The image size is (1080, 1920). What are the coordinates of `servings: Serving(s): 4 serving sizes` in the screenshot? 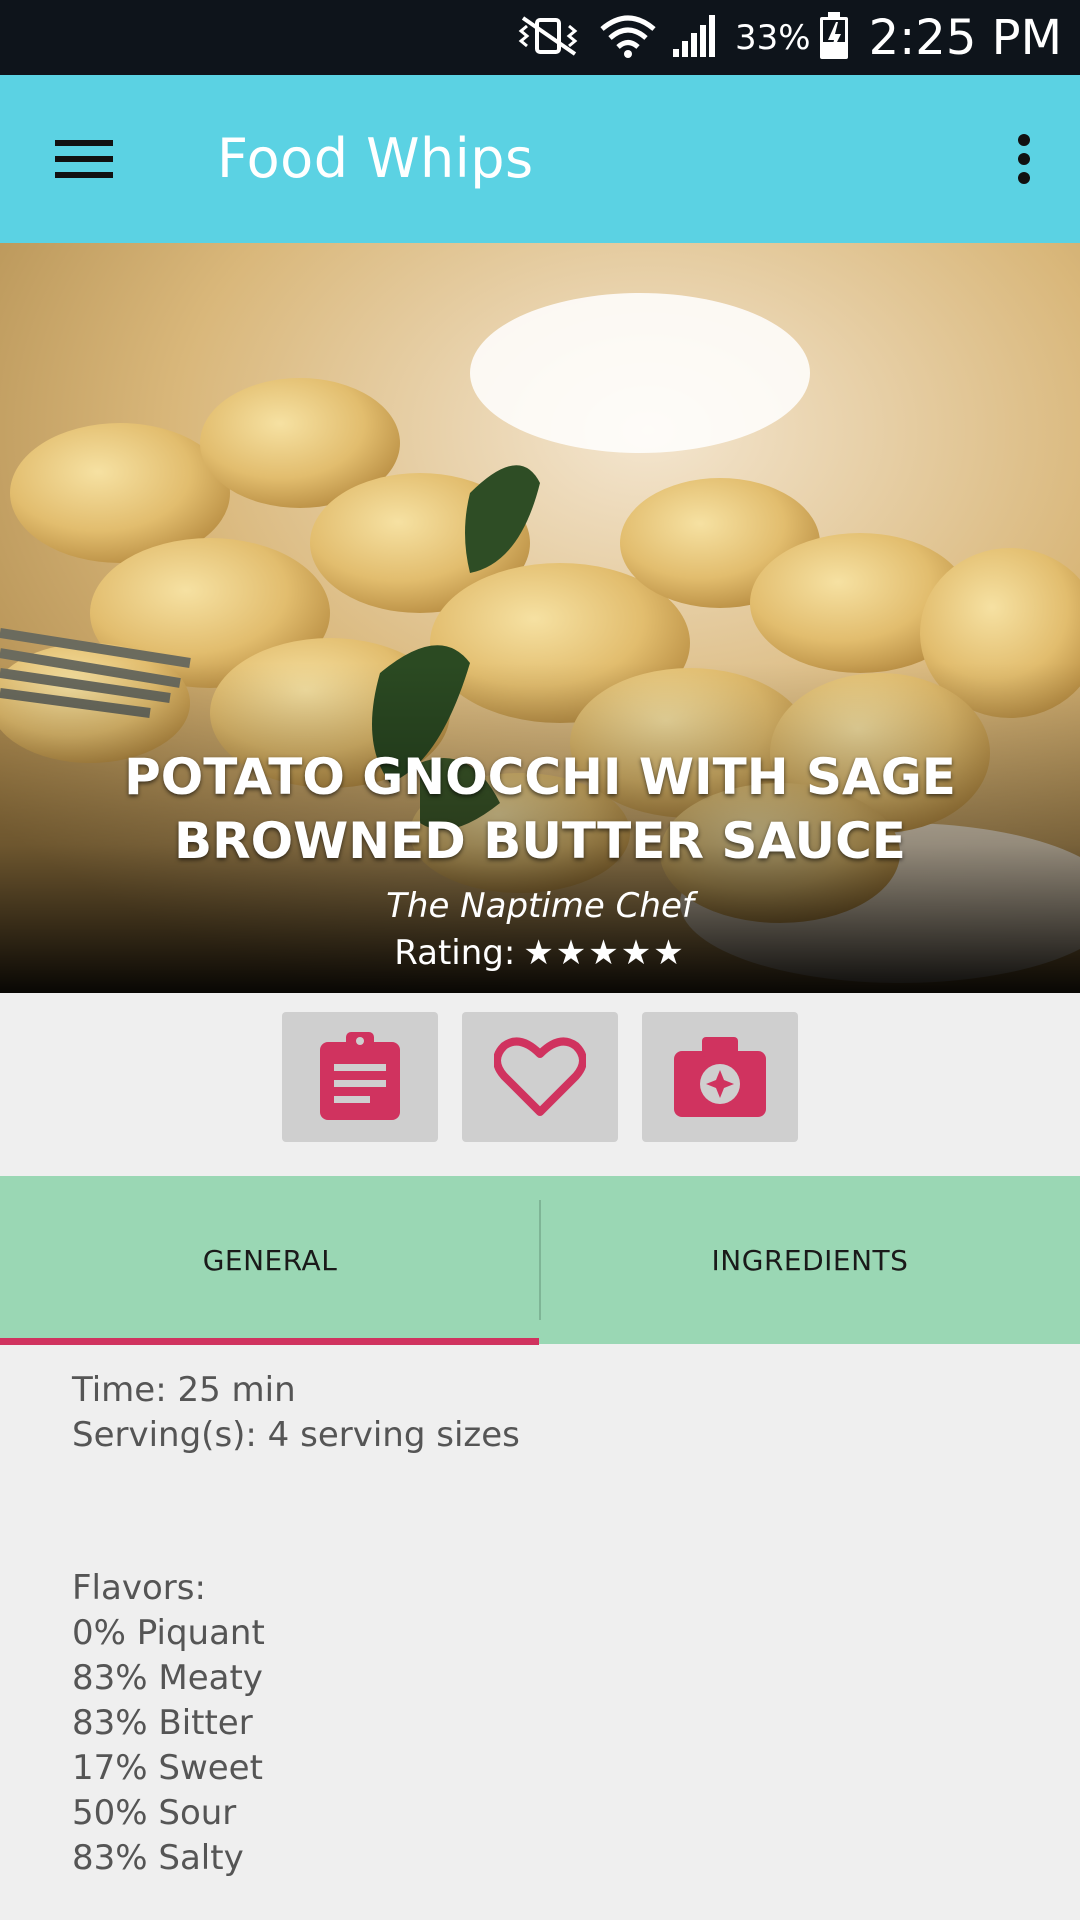 It's located at (296, 1435).